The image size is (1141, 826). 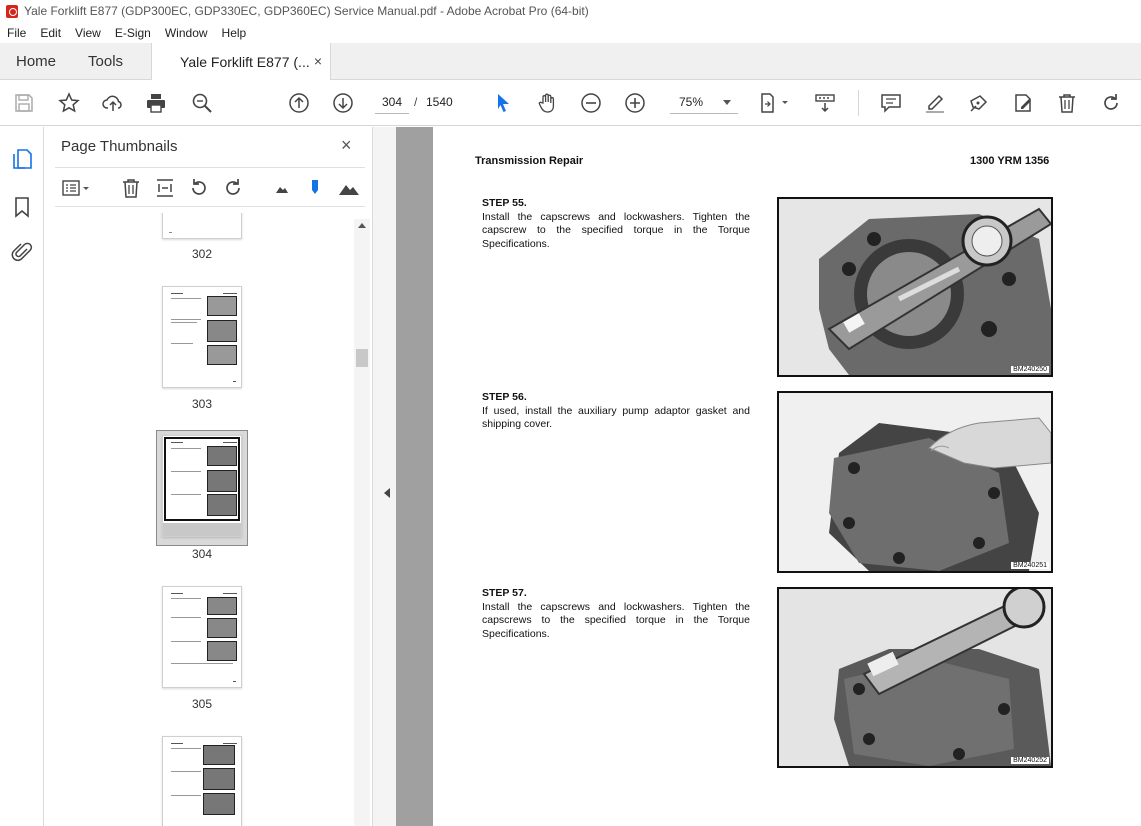 What do you see at coordinates (156, 103) in the screenshot?
I see `print-icon` at bounding box center [156, 103].